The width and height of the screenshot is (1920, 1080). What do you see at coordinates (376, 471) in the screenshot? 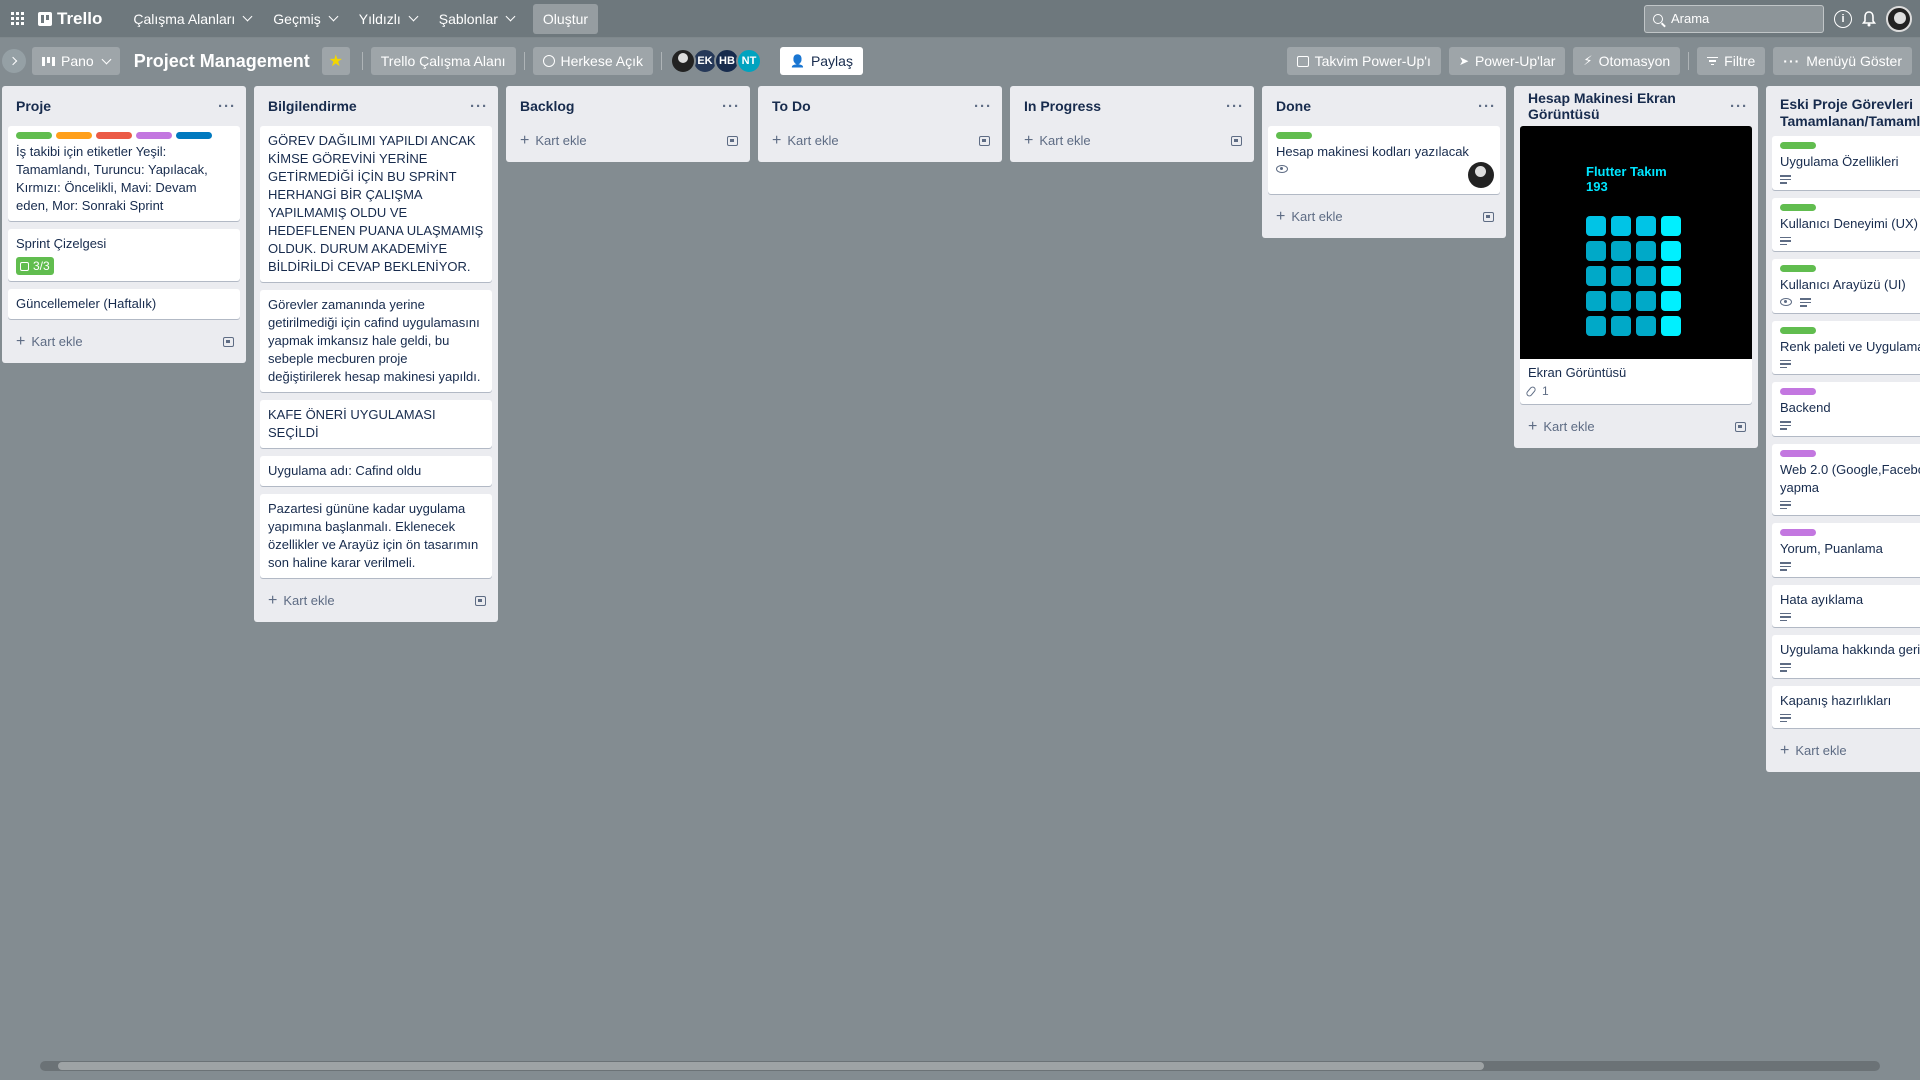
I see `card: Uygulama adı: Cafind oldu` at bounding box center [376, 471].